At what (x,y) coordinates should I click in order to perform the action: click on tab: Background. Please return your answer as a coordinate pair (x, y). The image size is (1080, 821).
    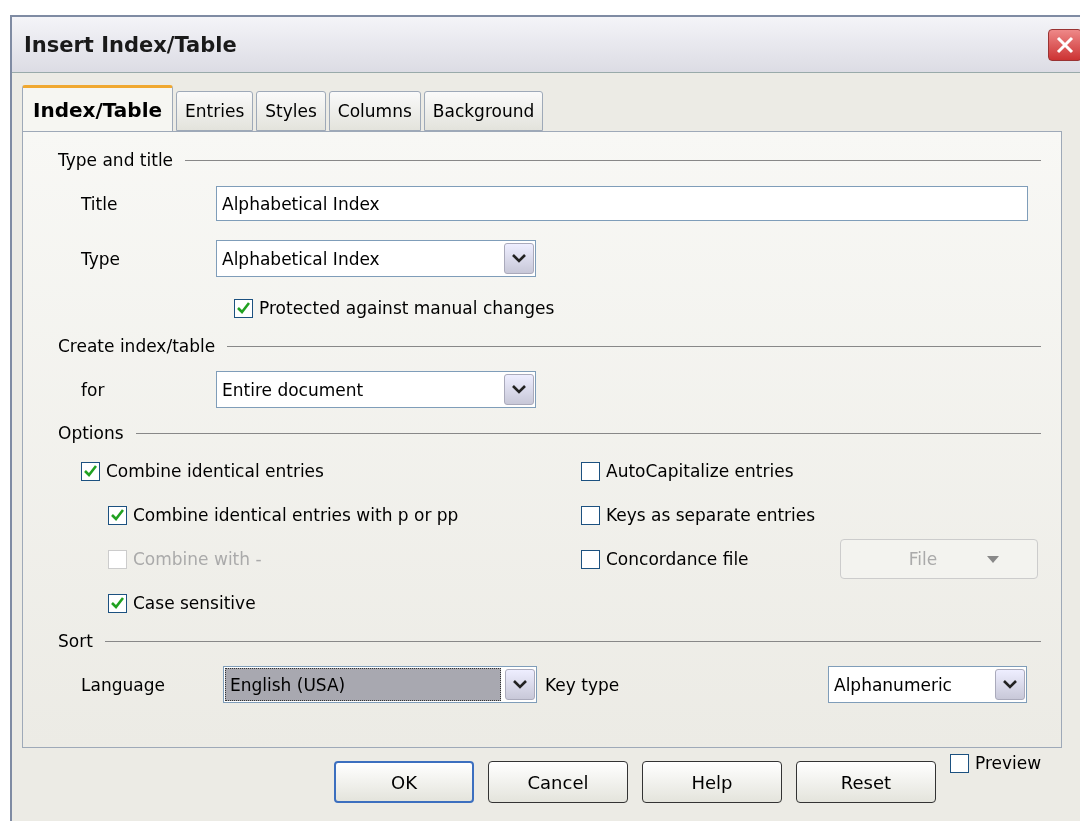
    Looking at the image, I should click on (483, 111).